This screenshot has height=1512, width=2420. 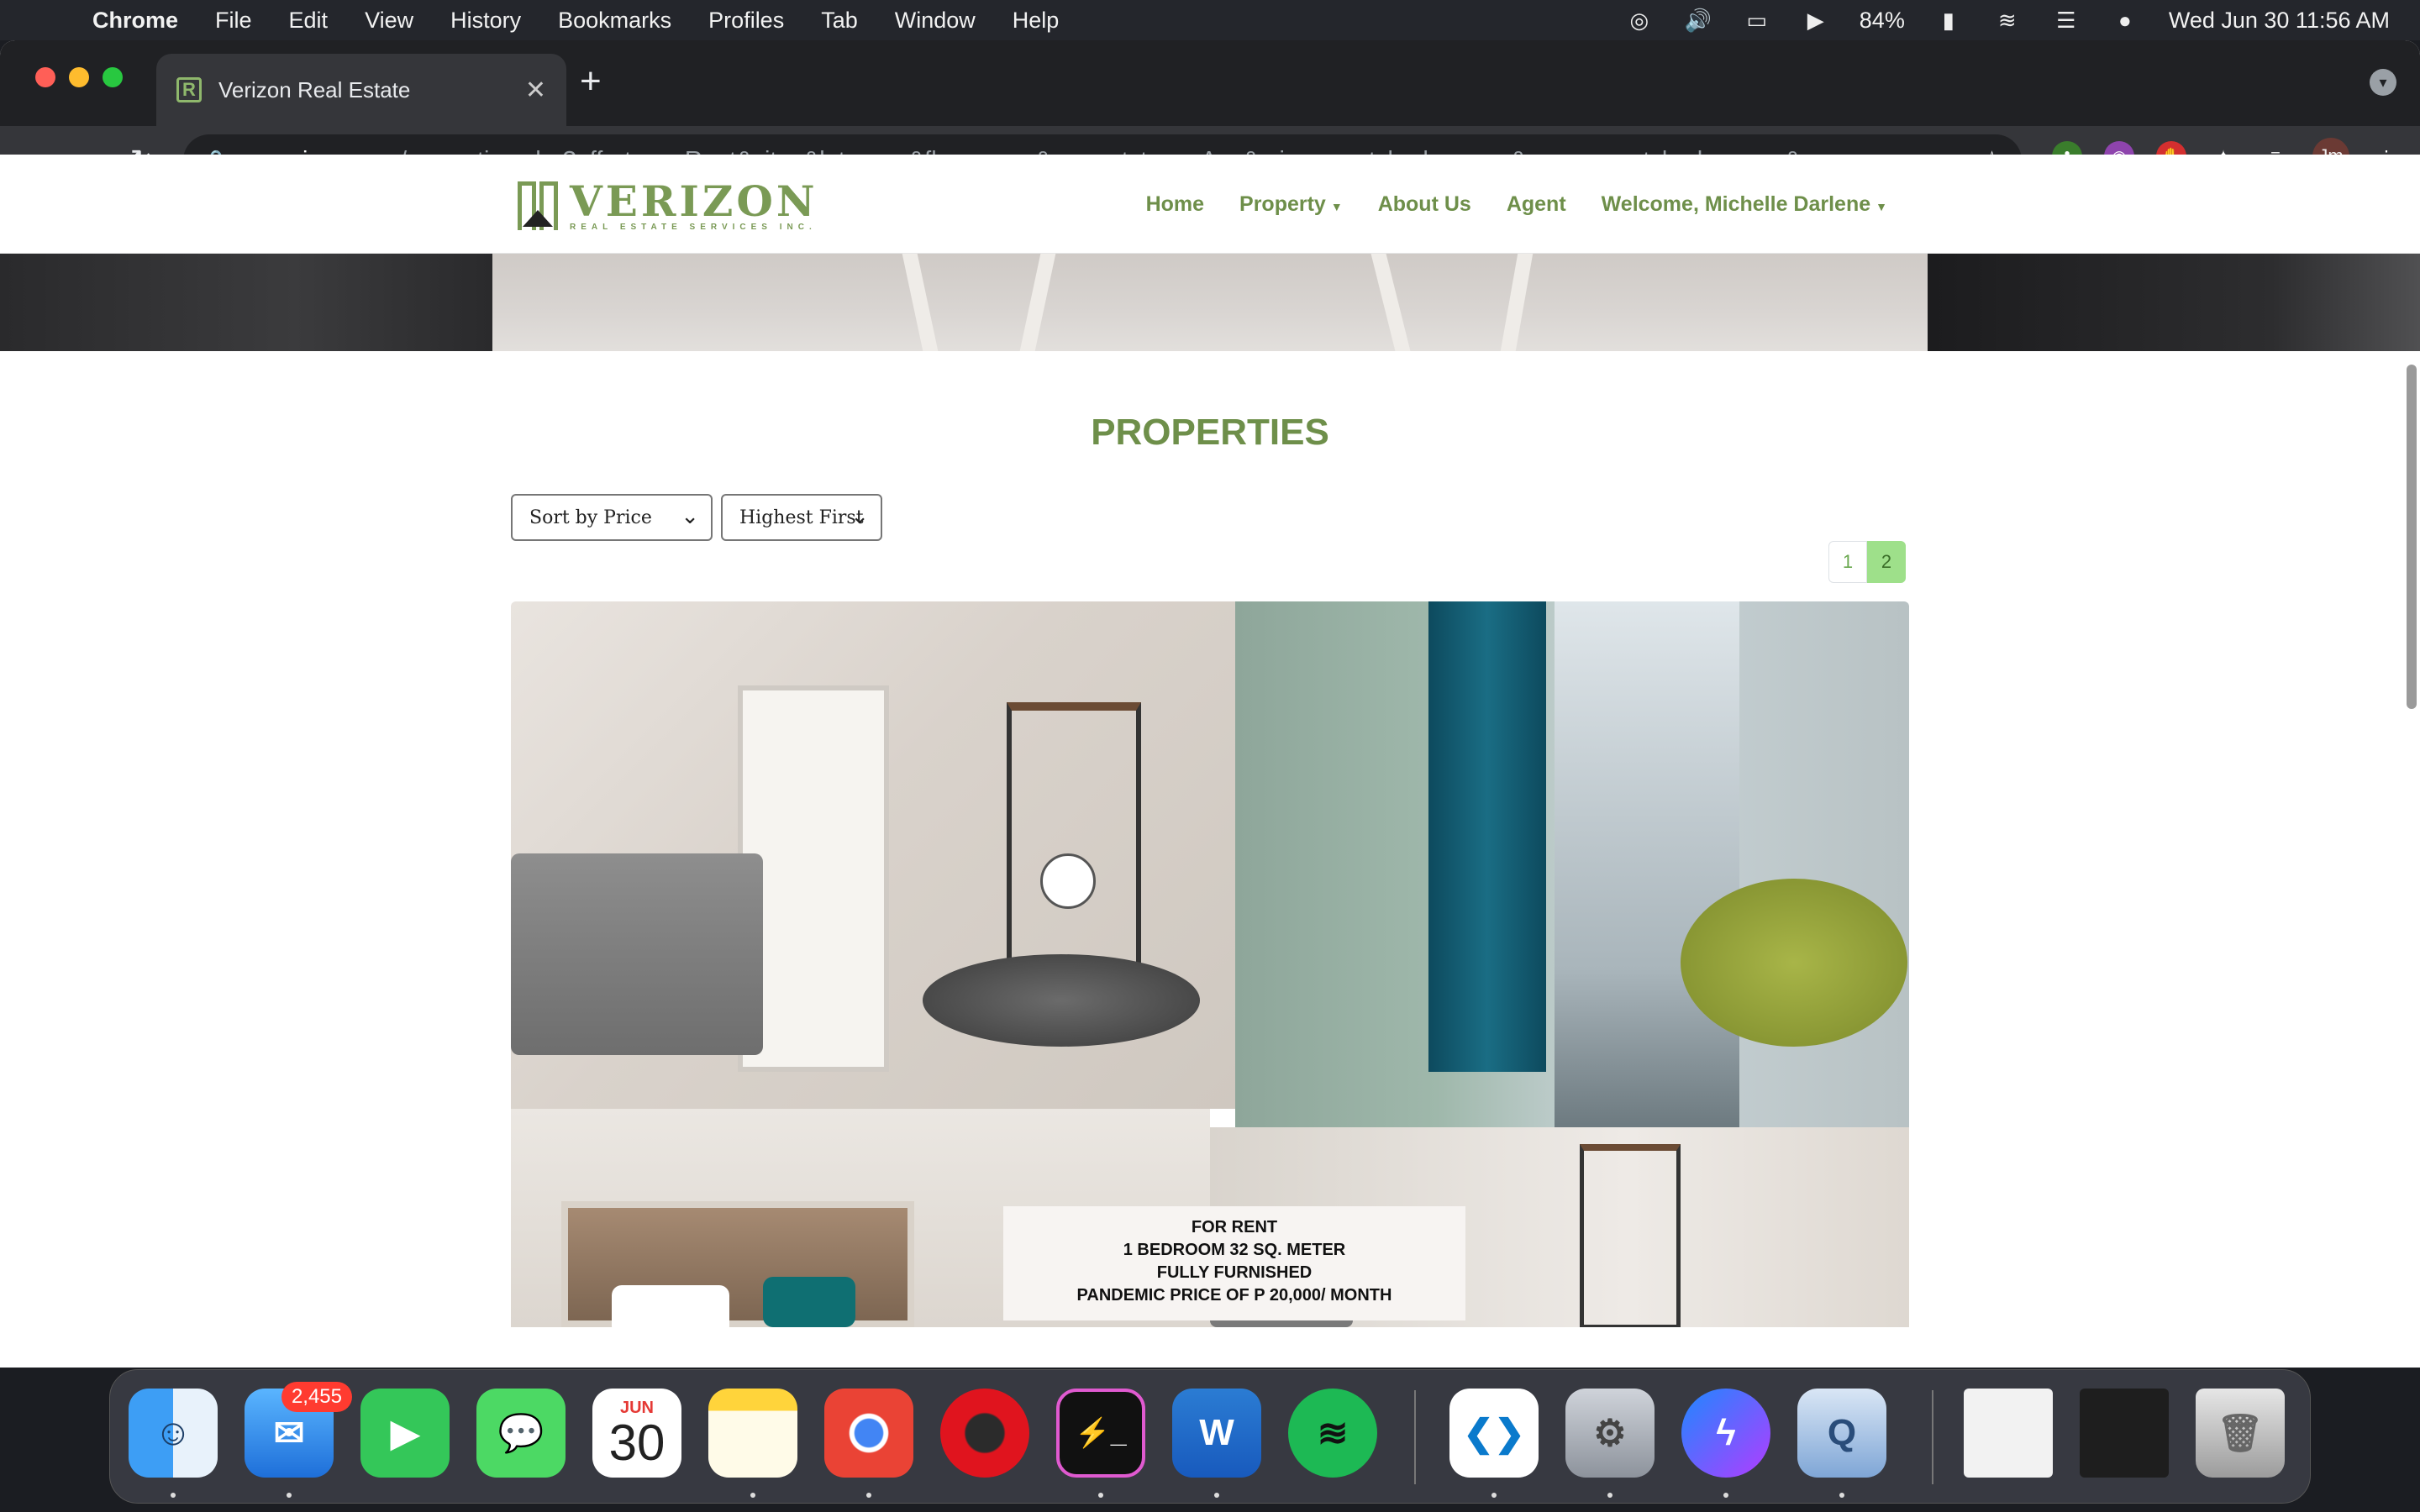 What do you see at coordinates (1842, 1433) in the screenshot?
I see `quicktime-icon: Q` at bounding box center [1842, 1433].